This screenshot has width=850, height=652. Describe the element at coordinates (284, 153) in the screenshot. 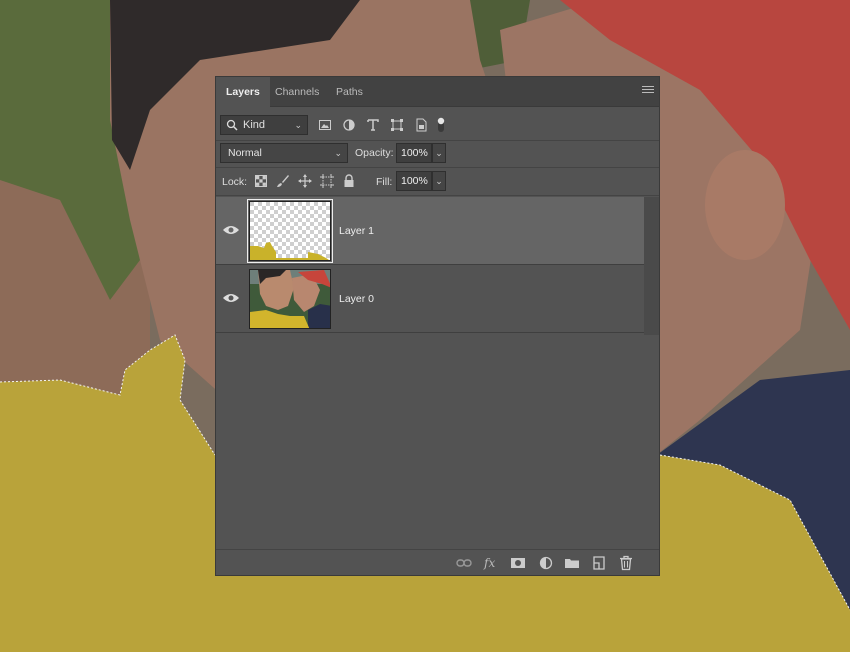

I see `blend-mode-select: Normal ⌄` at that location.